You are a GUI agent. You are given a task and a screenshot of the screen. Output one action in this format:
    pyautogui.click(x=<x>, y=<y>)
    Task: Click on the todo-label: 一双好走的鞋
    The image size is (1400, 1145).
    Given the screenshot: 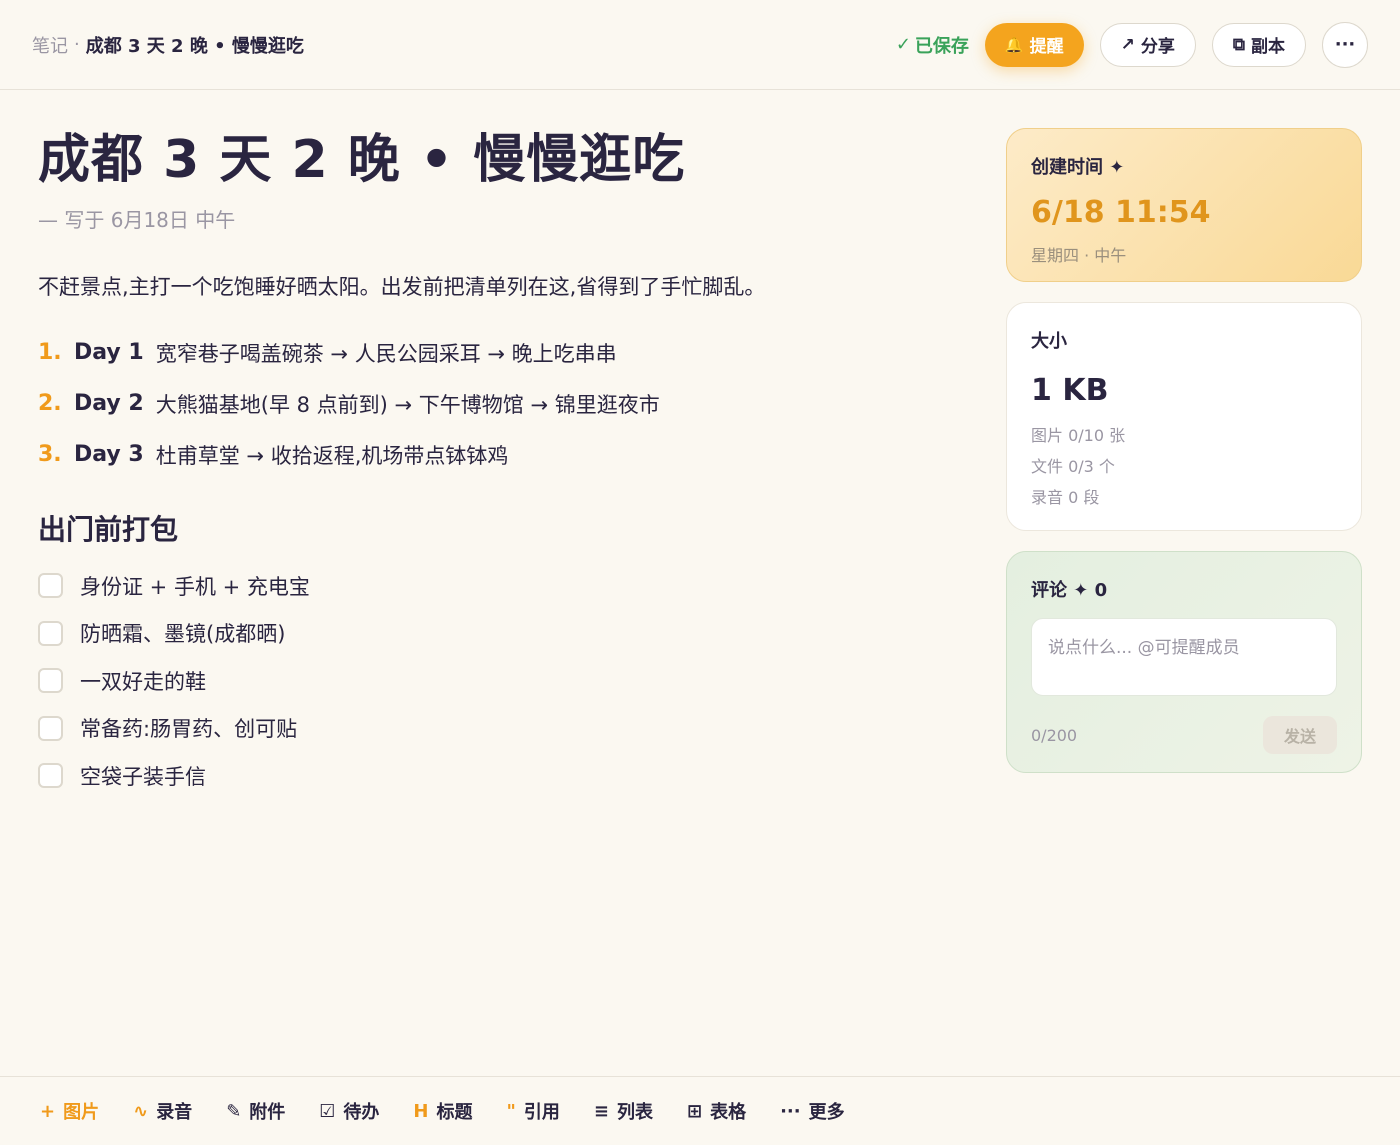 What is the action you would take?
    pyautogui.click(x=143, y=681)
    